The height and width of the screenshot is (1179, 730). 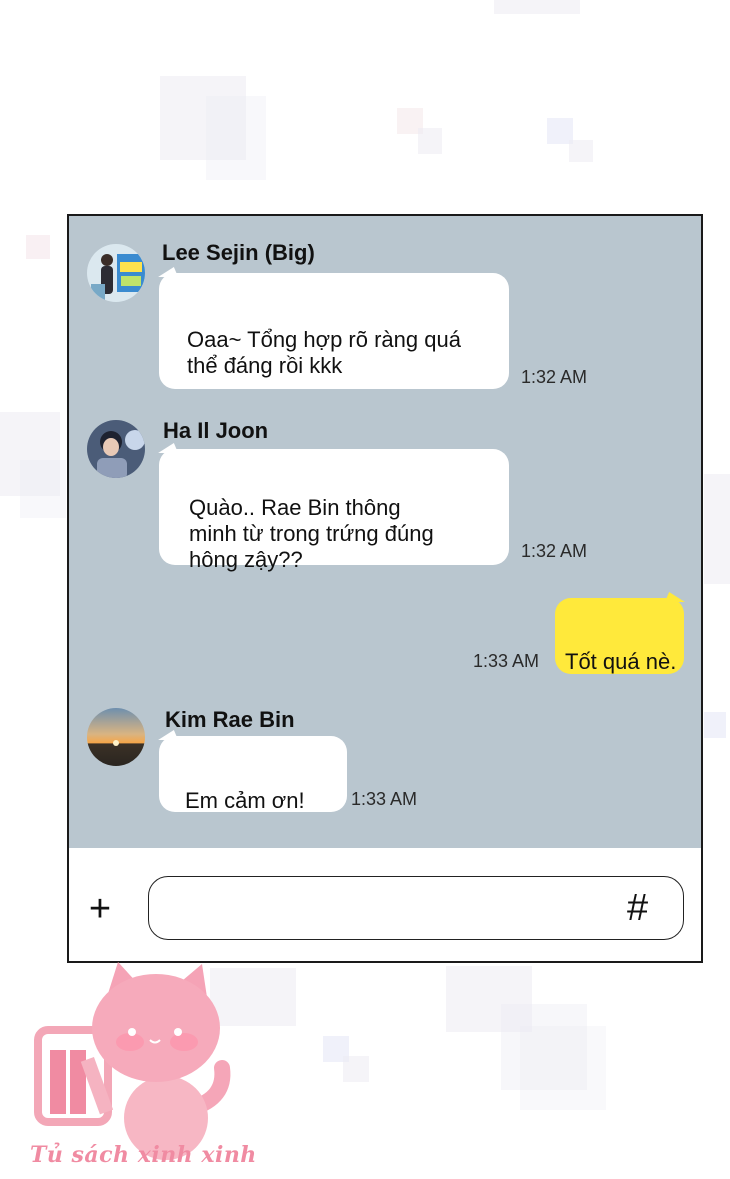 What do you see at coordinates (416, 908) in the screenshot?
I see `message-input` at bounding box center [416, 908].